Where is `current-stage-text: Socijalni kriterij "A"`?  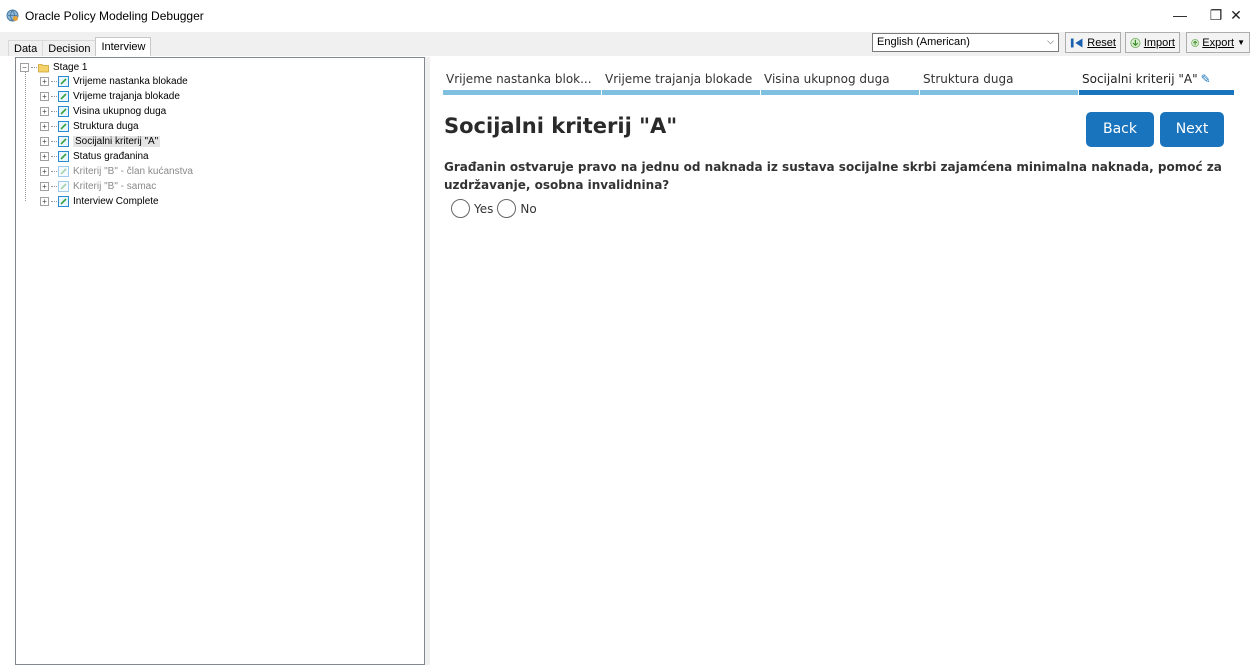
current-stage-text: Socijalni kriterij "A" is located at coordinates (1140, 79).